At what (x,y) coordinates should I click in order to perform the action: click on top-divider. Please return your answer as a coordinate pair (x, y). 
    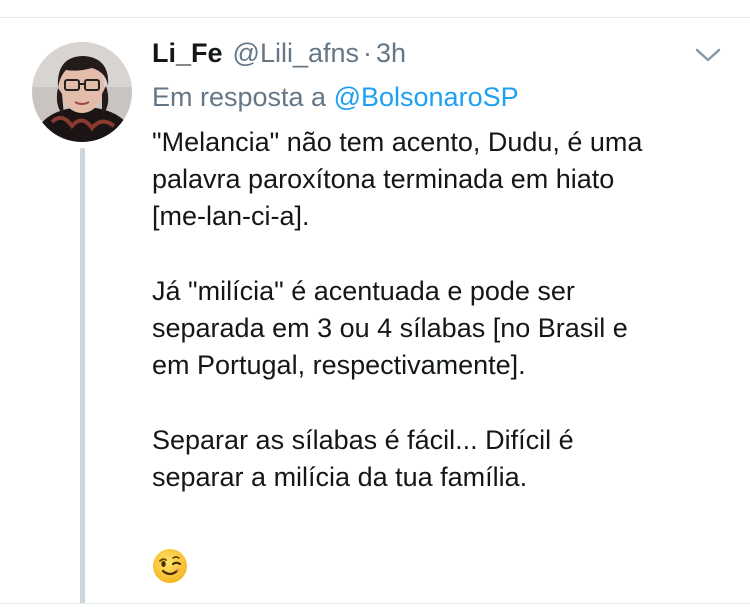
    Looking at the image, I should click on (375, 9).